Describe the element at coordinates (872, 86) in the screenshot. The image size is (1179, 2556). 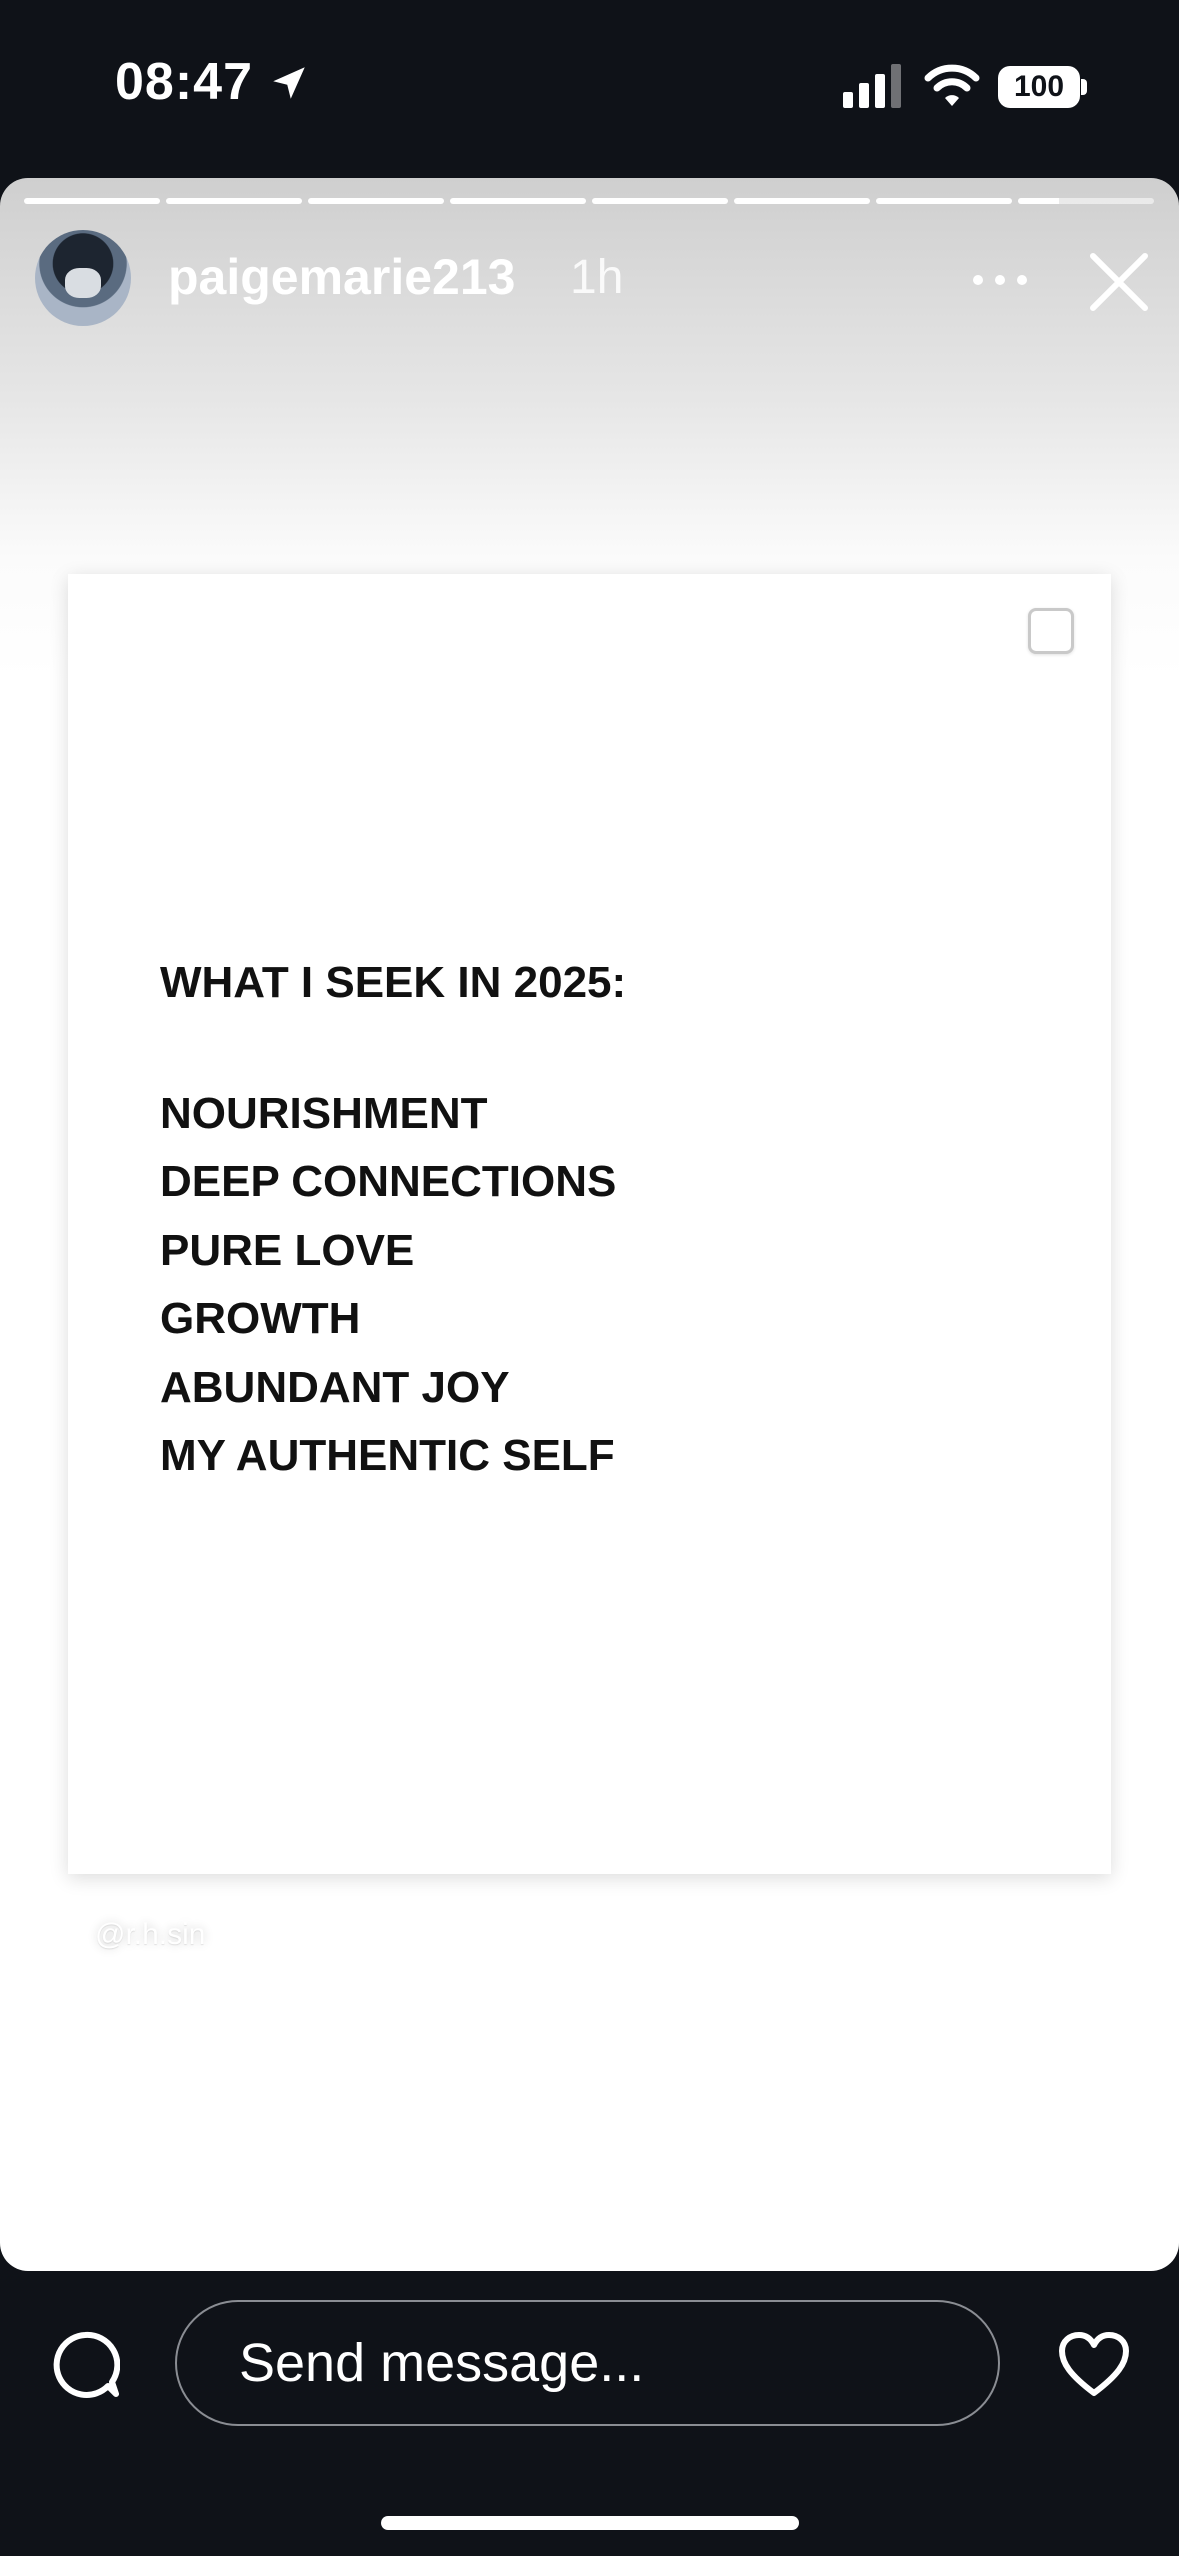
I see `cellular-signal-icon` at that location.